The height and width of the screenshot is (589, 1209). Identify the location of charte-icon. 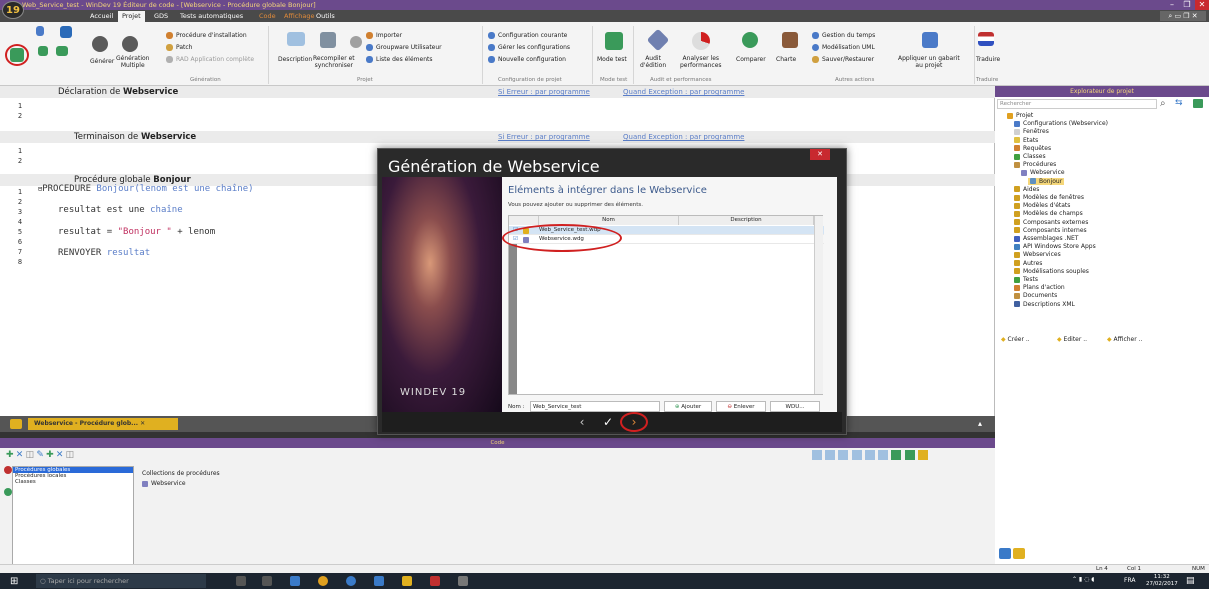
(790, 40).